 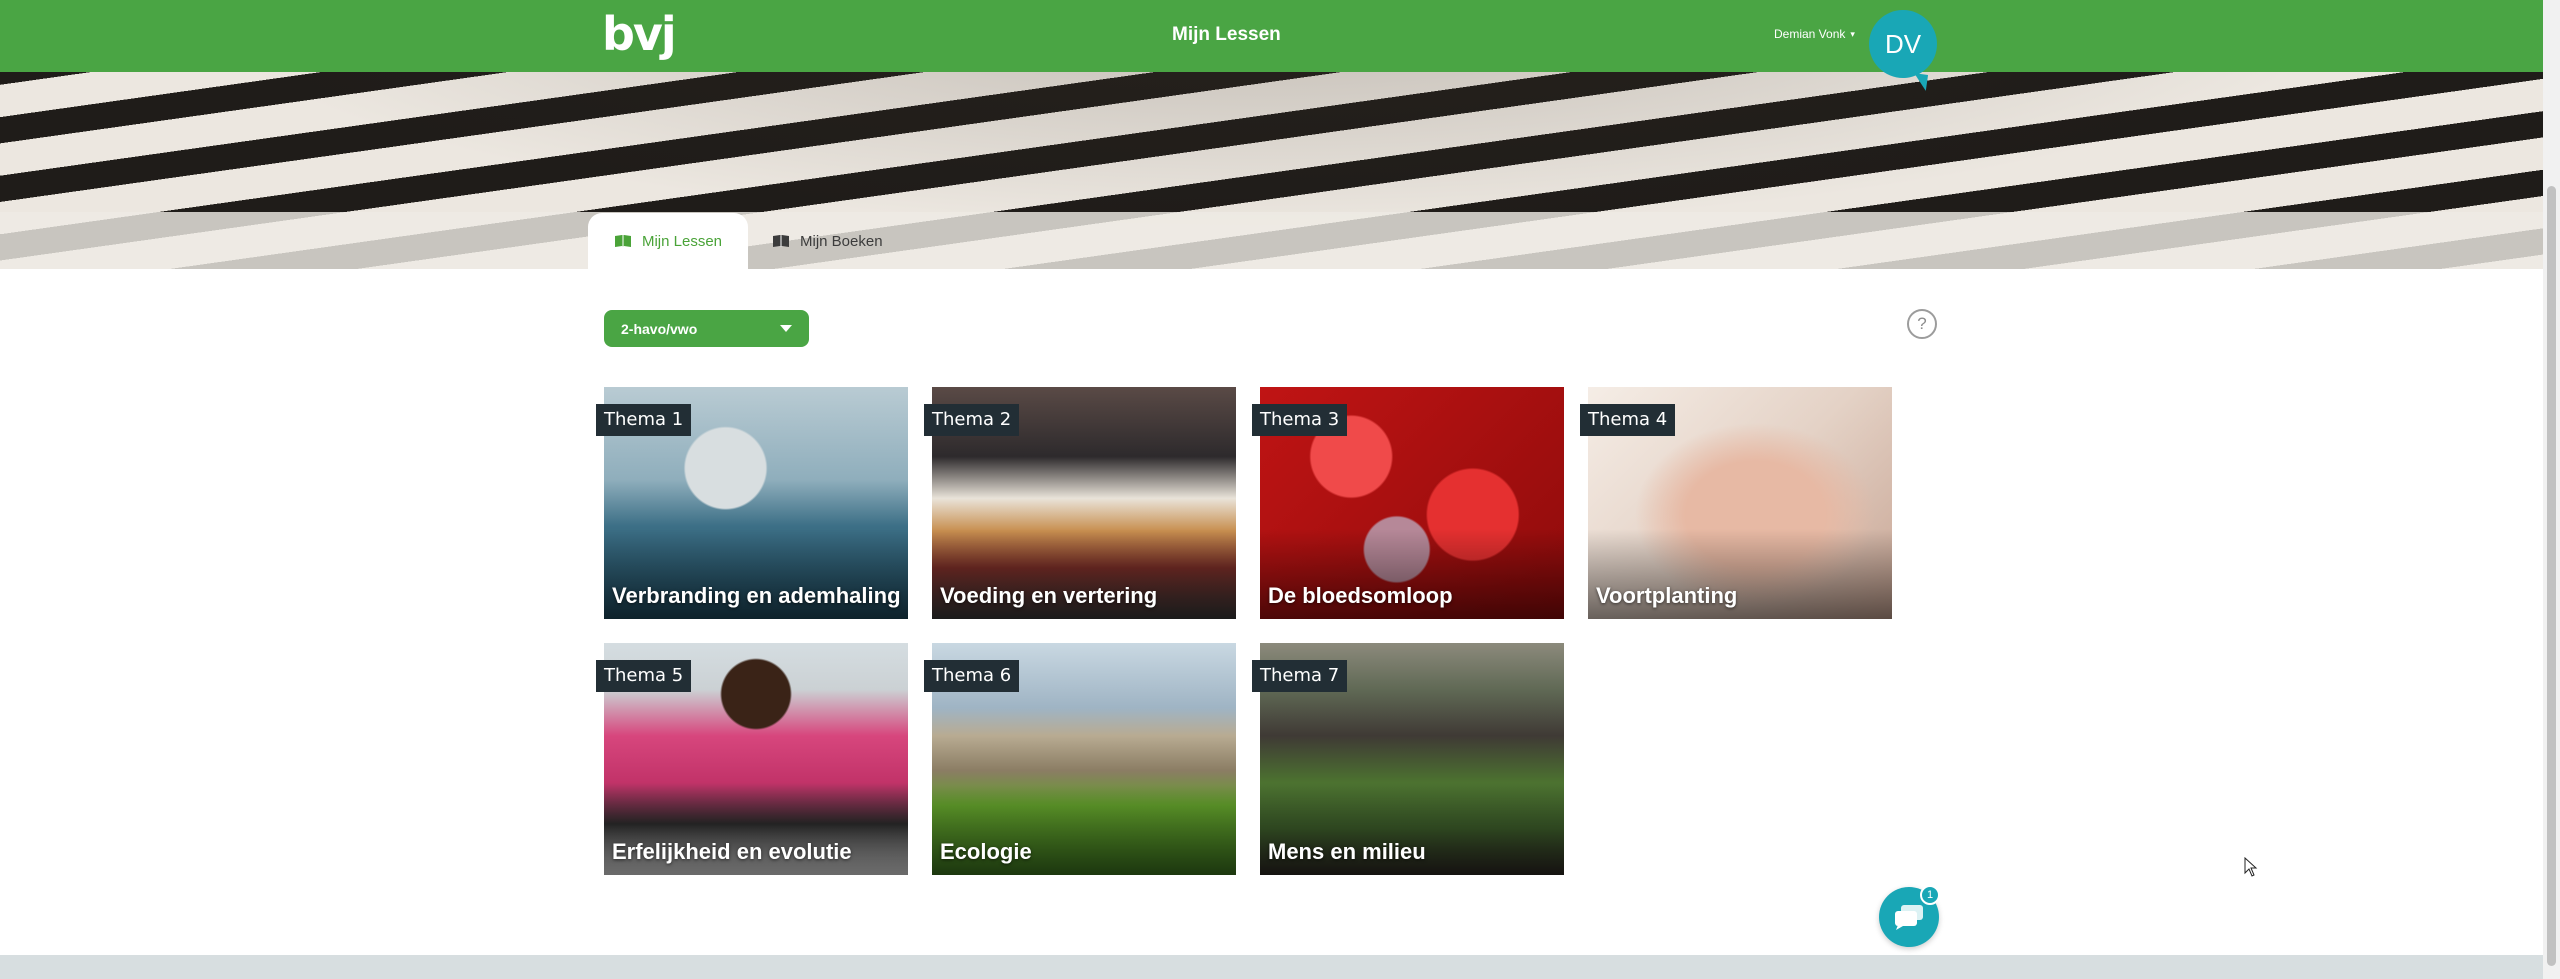 What do you see at coordinates (639, 34) in the screenshot?
I see `bvj-logo: bvj` at bounding box center [639, 34].